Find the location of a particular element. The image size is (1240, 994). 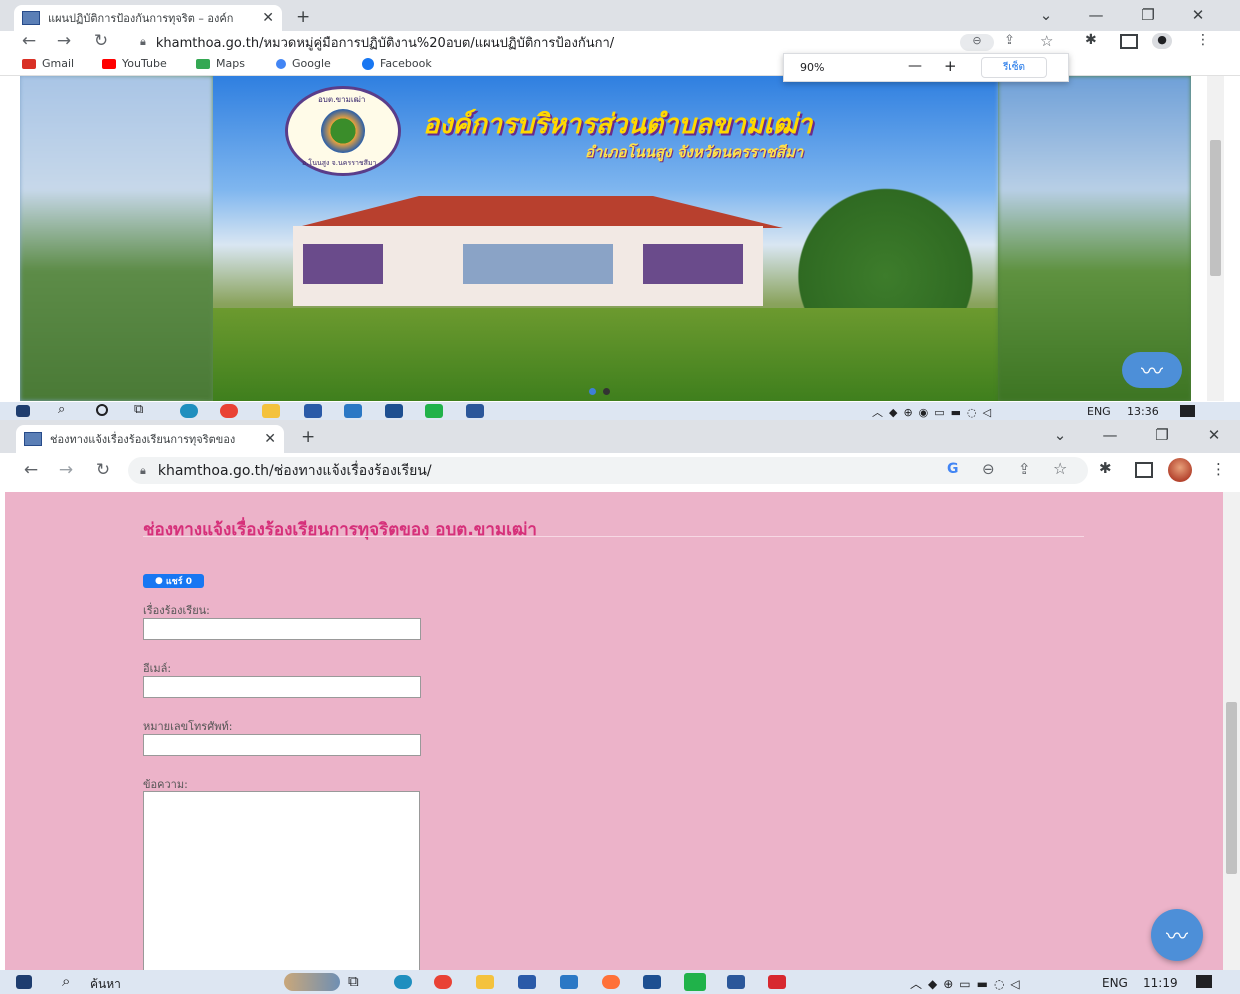

share-icon: ⇪ is located at coordinates (1009, 40).